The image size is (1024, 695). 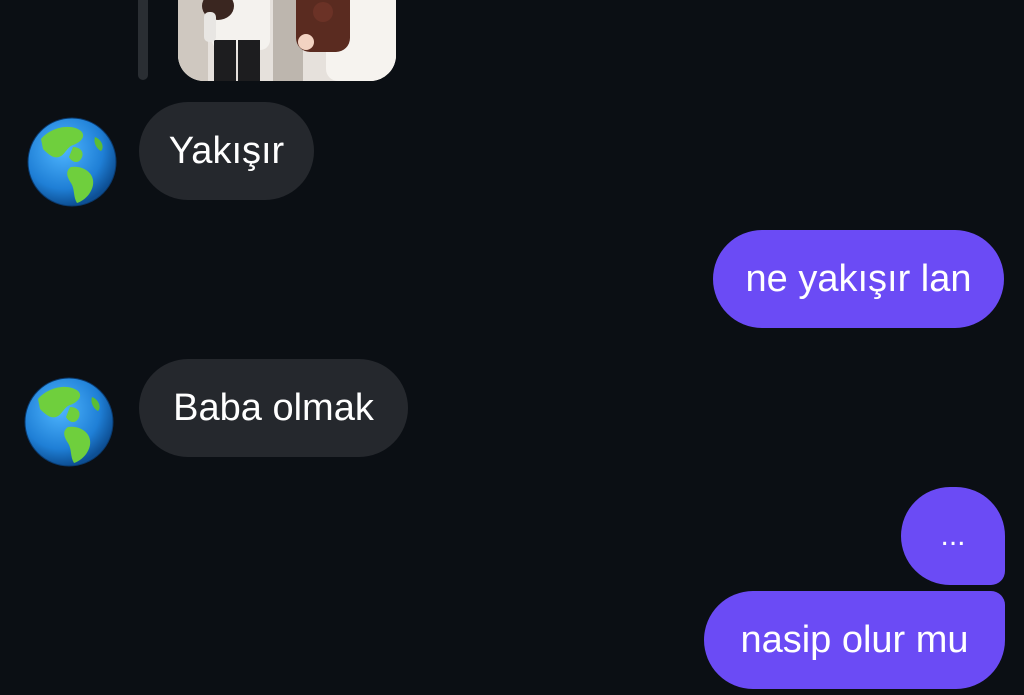 I want to click on message-text: Yakışır, so click(x=226, y=151).